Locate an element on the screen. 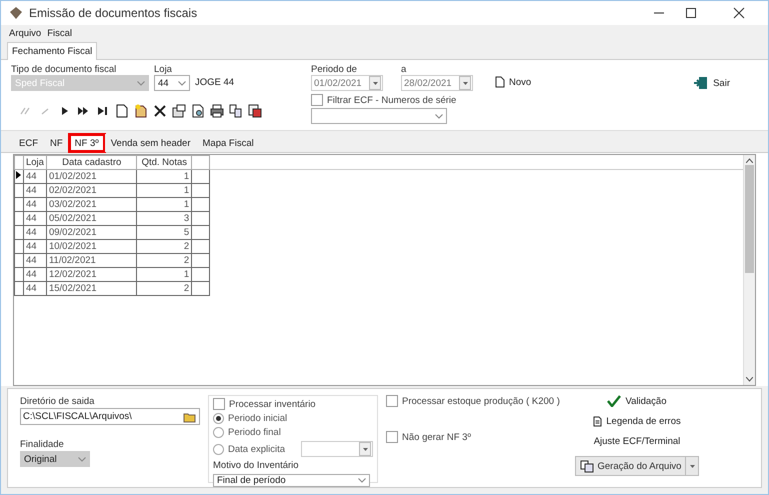 The height and width of the screenshot is (495, 769). exit-button: Sair is located at coordinates (711, 83).